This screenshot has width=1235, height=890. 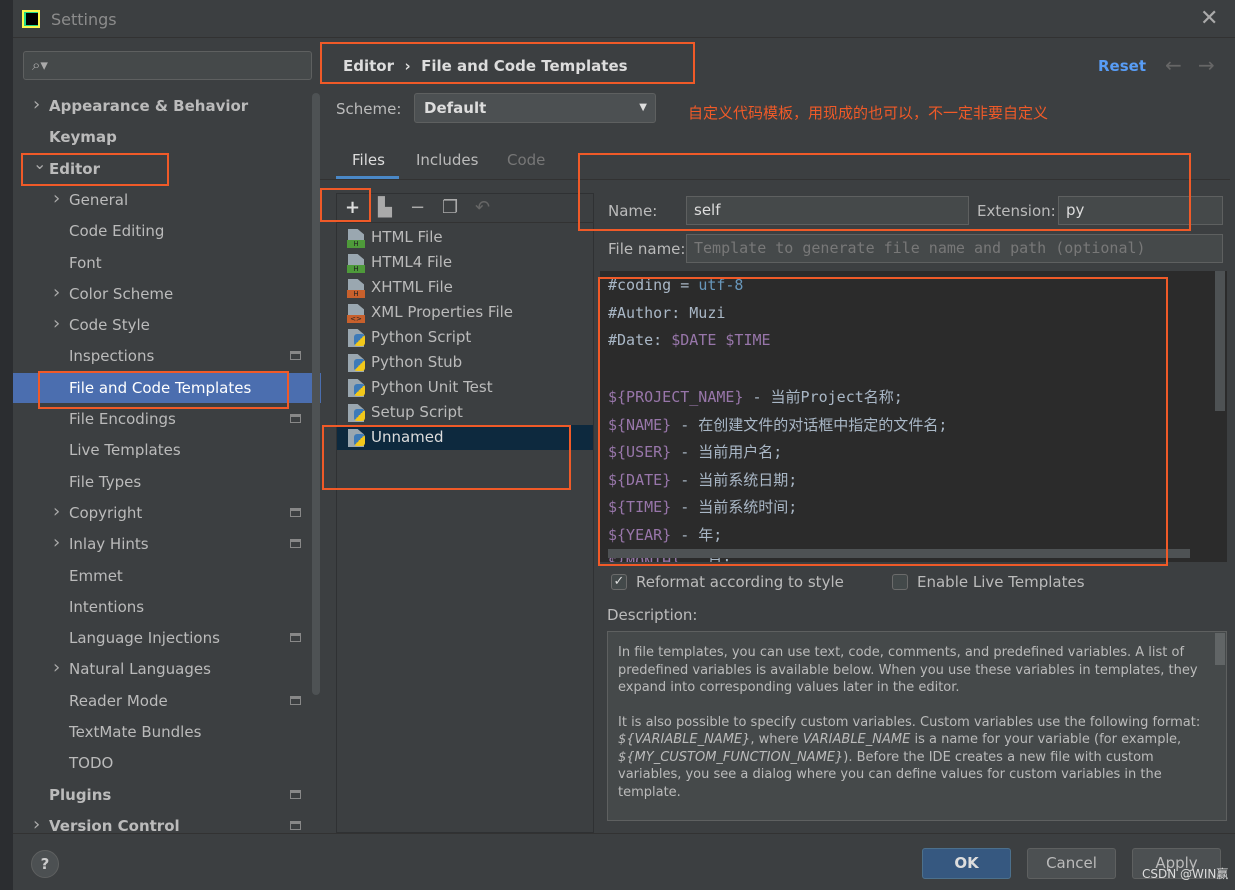 What do you see at coordinates (1220, 649) in the screenshot?
I see `description-scrollbar` at bounding box center [1220, 649].